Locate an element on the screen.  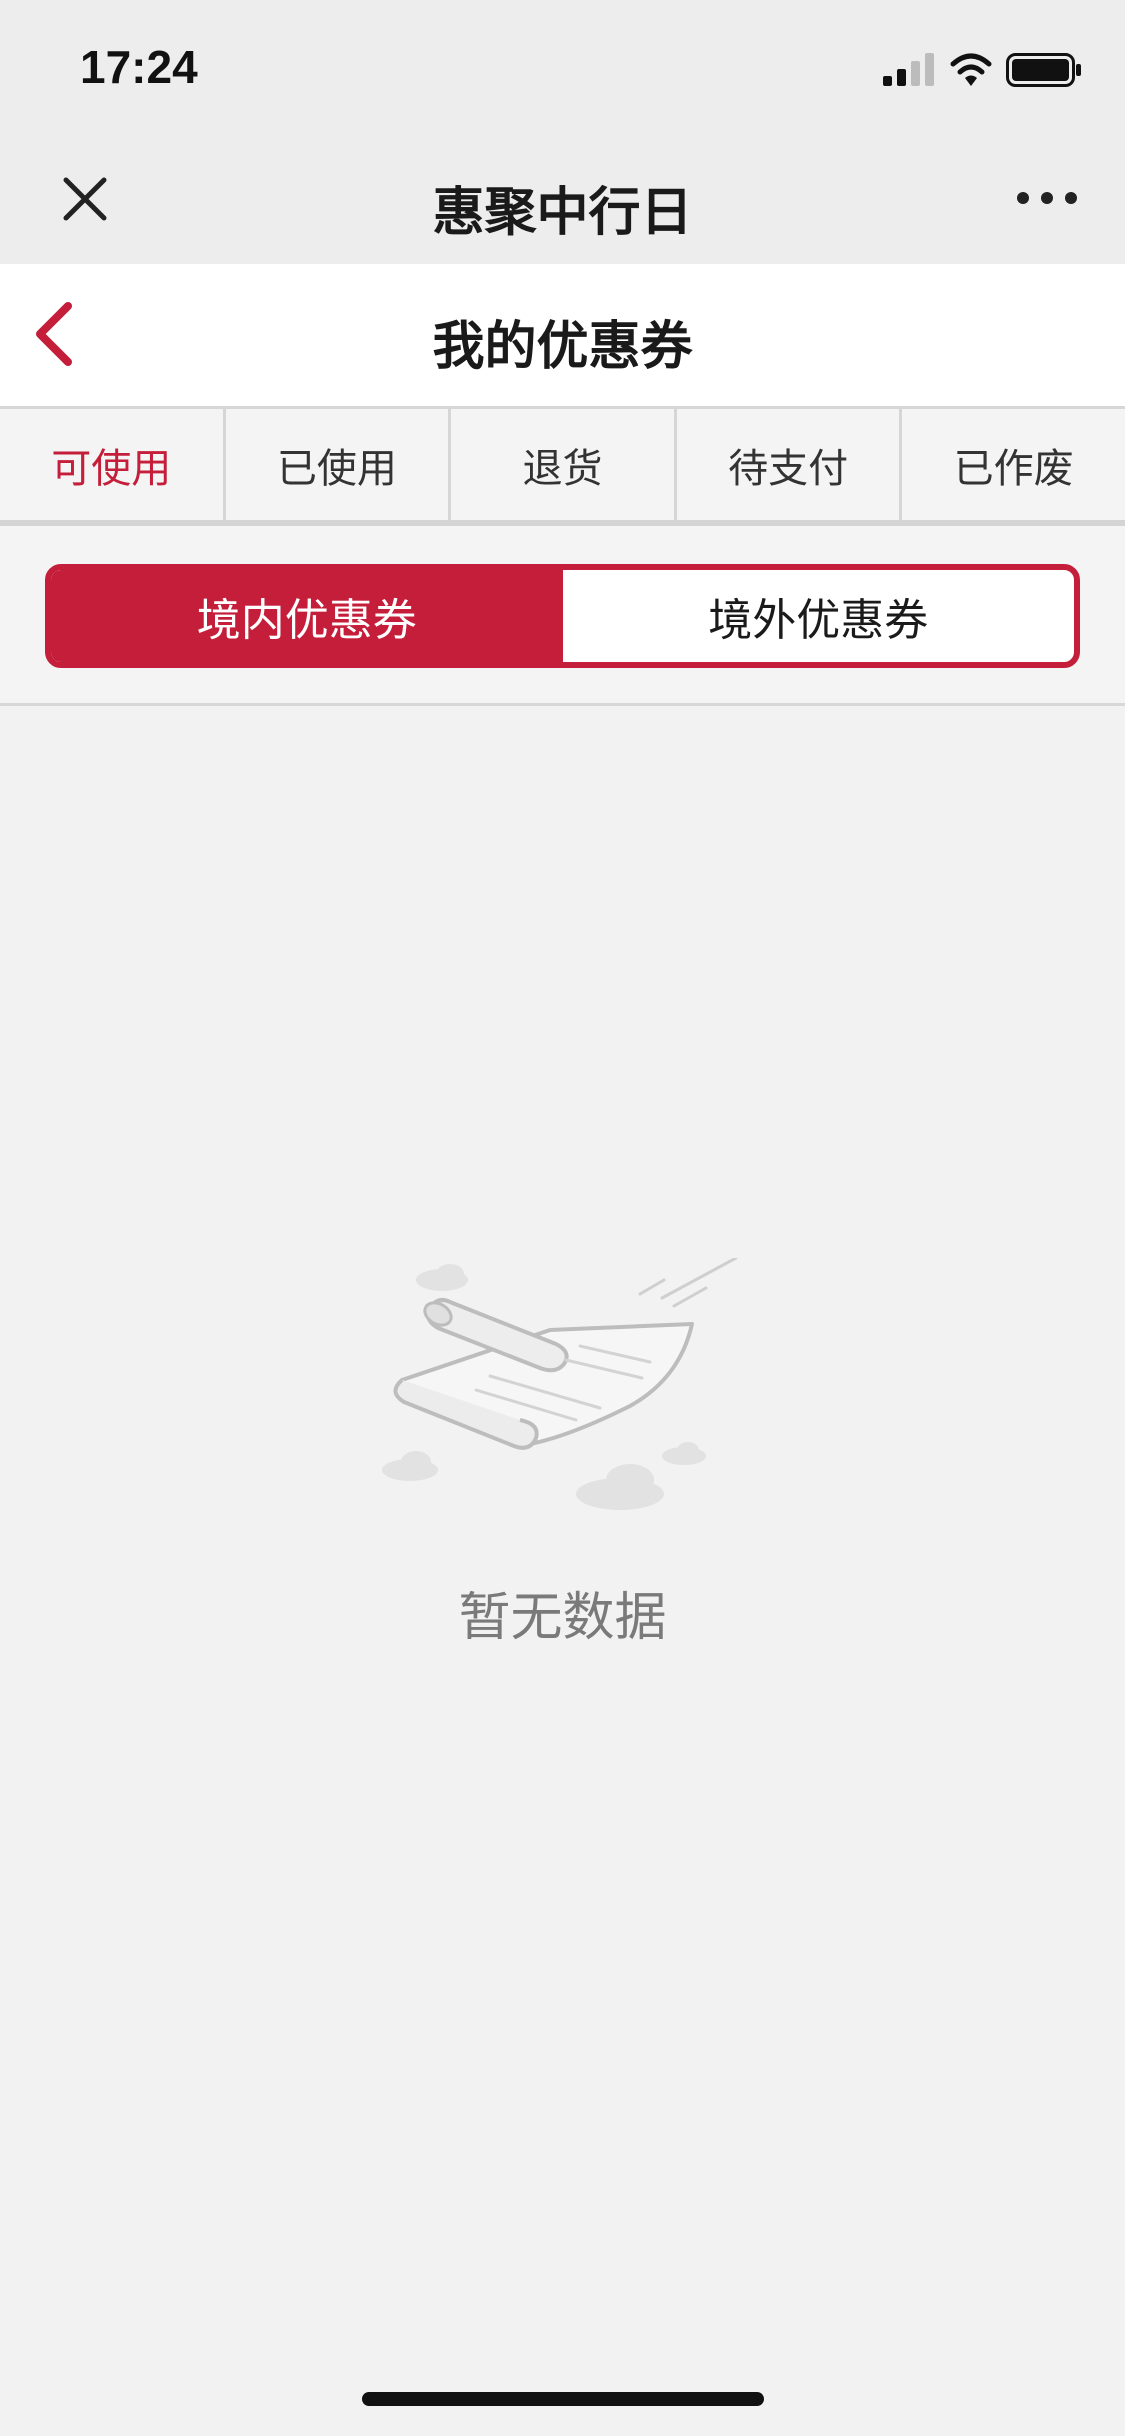
tab-returned: 退货 is located at coordinates (564, 464).